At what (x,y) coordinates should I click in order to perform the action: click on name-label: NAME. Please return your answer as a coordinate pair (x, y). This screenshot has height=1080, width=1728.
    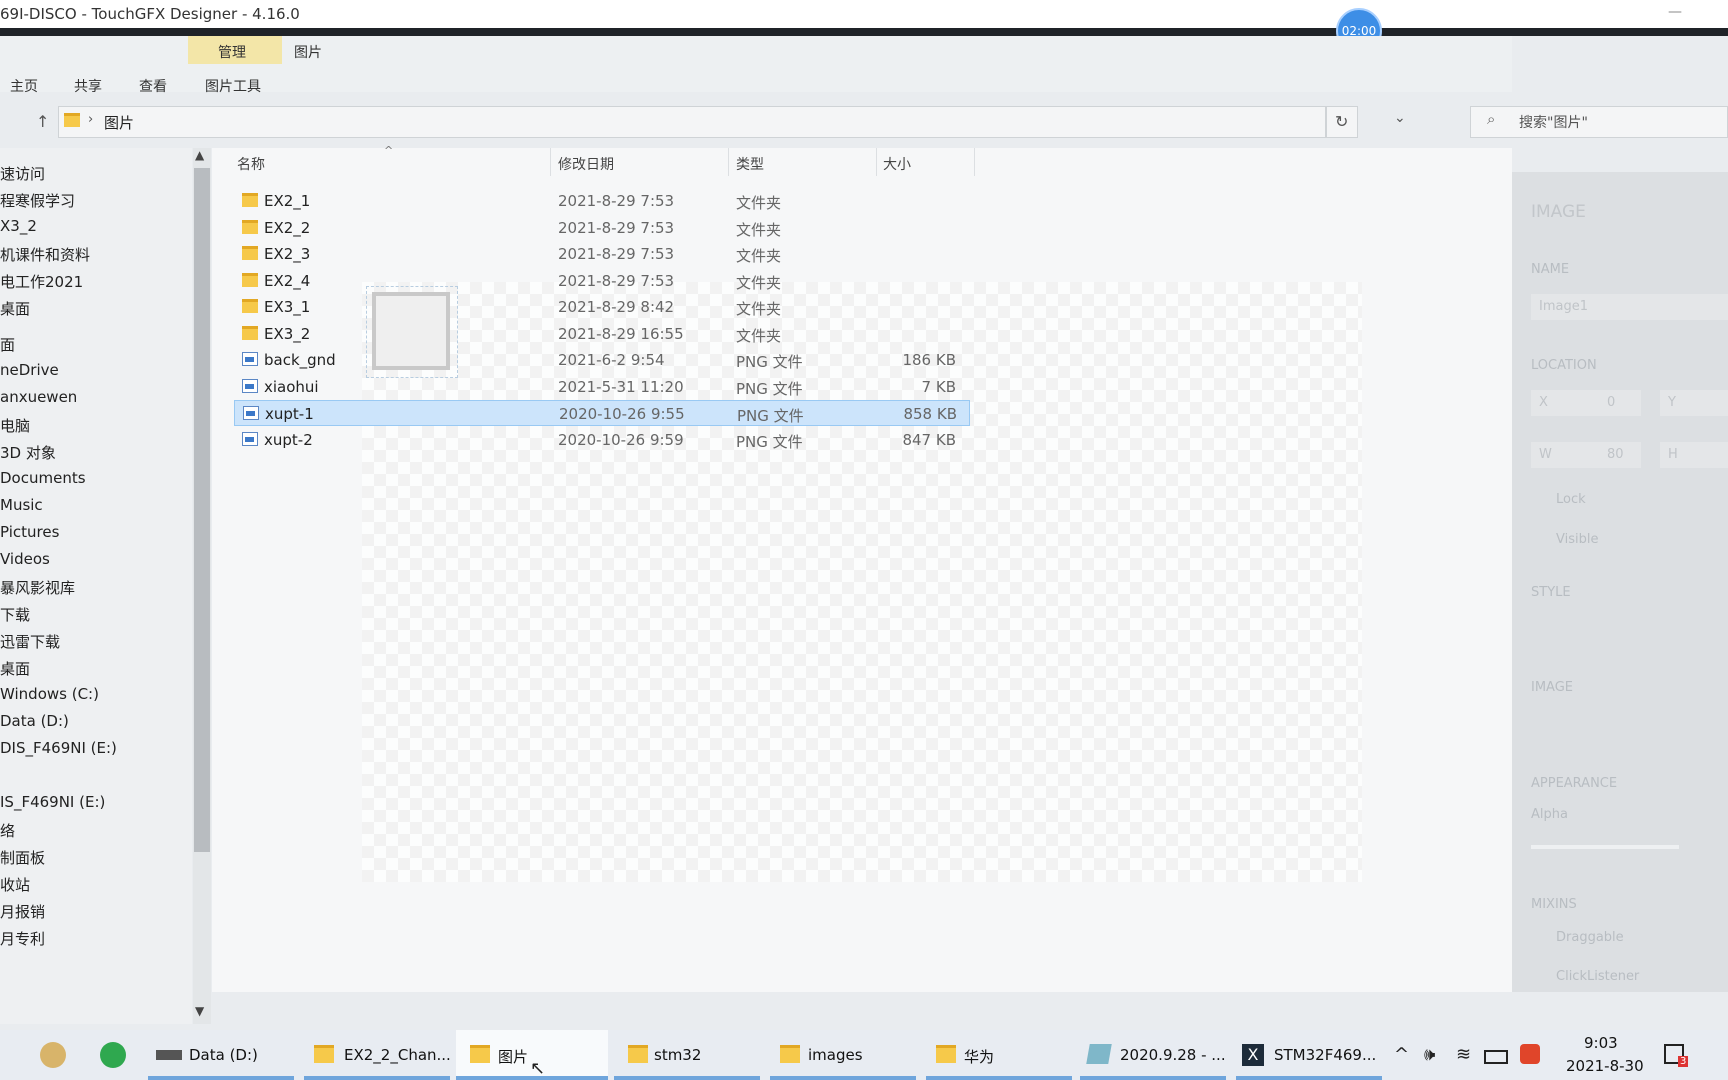
    Looking at the image, I should click on (1550, 269).